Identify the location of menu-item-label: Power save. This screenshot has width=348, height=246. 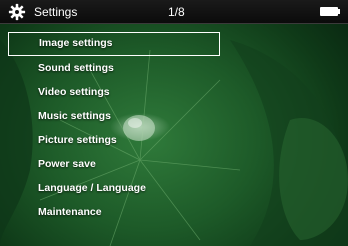
(67, 164).